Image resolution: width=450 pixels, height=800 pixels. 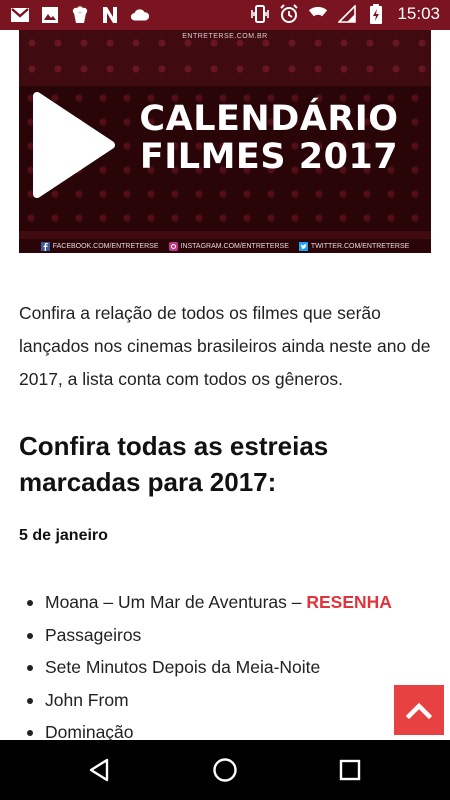 I want to click on status-bar: 15:03, so click(x=225, y=15).